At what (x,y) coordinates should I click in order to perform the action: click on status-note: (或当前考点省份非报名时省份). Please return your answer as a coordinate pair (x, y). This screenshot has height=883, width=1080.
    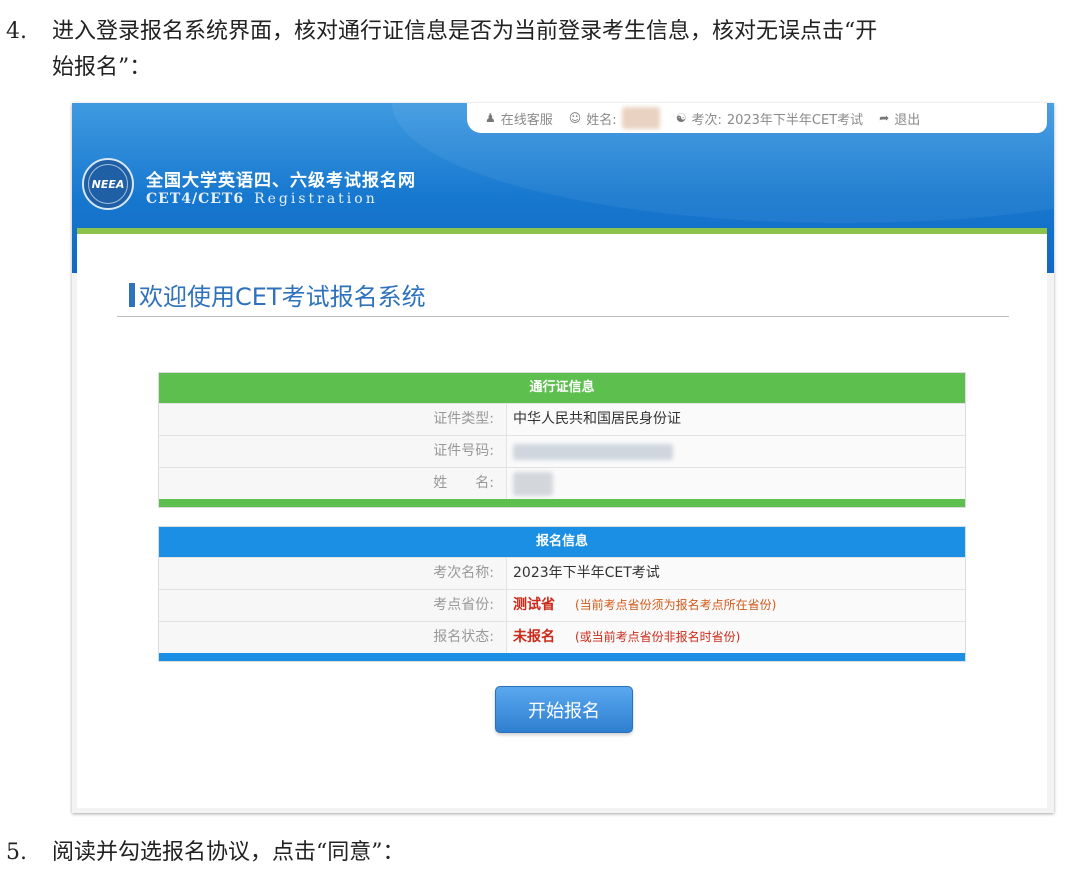
    Looking at the image, I should click on (658, 637).